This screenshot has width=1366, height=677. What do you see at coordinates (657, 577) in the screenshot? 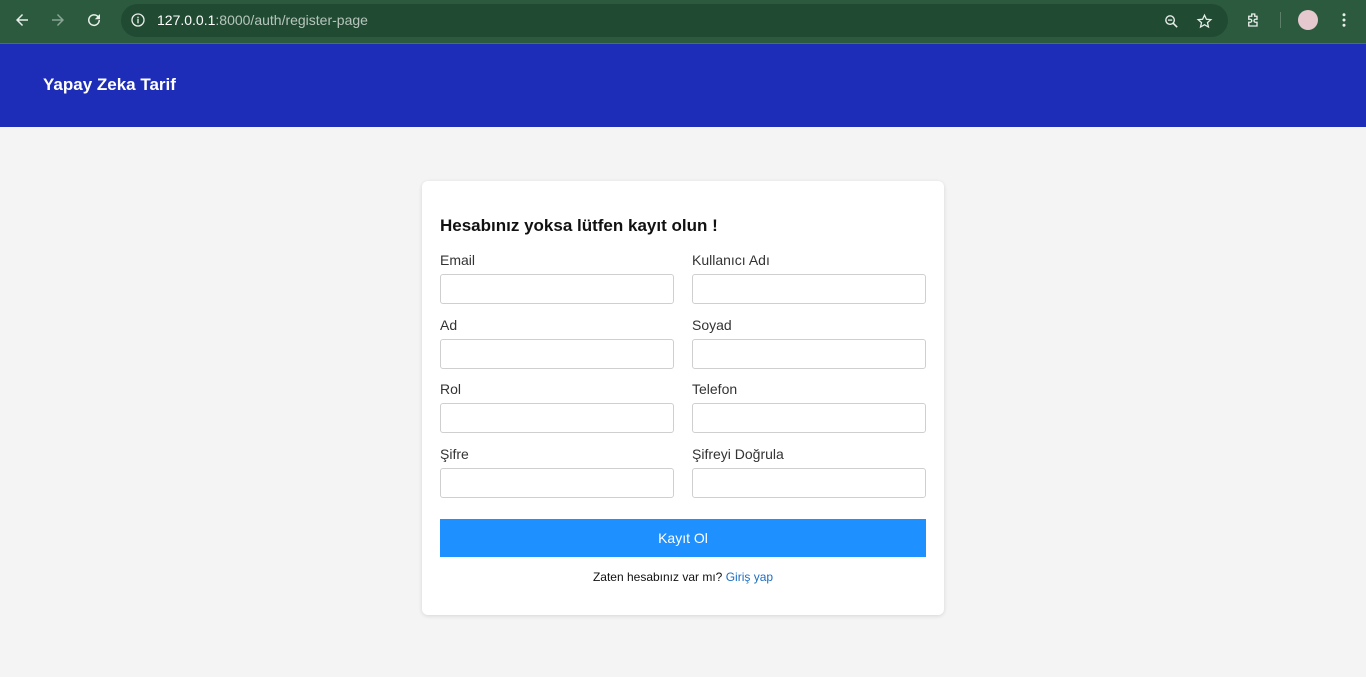
I see `login-prompt-text: Zaten hesabınız var mı?` at bounding box center [657, 577].